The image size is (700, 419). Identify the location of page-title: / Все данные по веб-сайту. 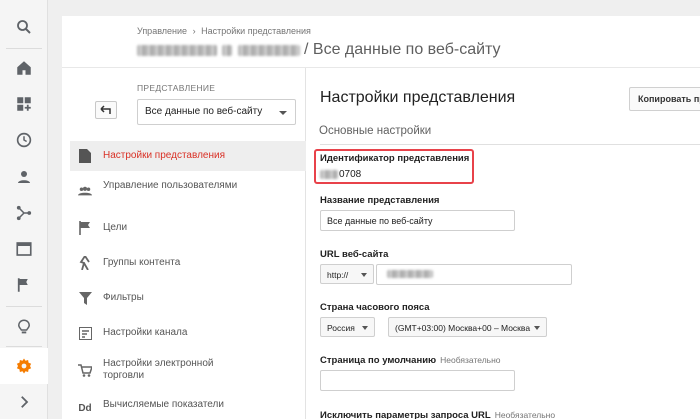
(319, 50).